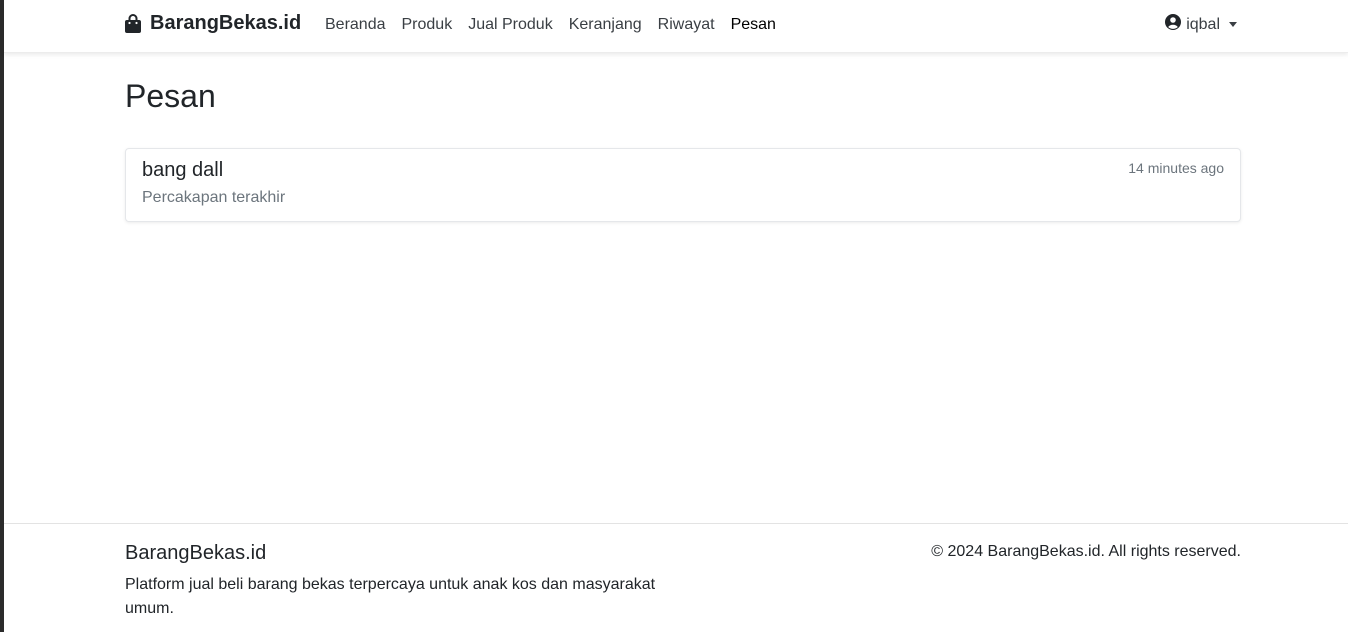  What do you see at coordinates (226, 23) in the screenshot?
I see `brand-name: BarangBekas.id` at bounding box center [226, 23].